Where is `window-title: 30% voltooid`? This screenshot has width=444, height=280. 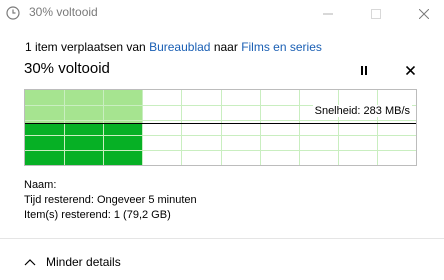
window-title: 30% voltooid is located at coordinates (63, 12).